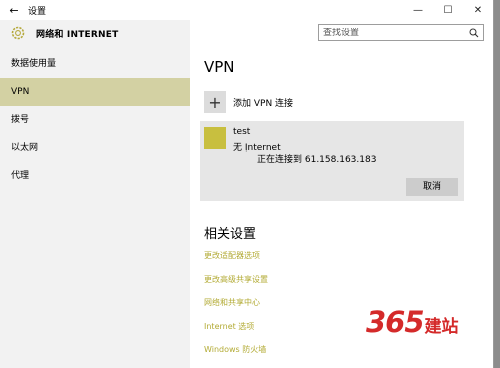 This screenshot has height=368, width=500. Describe the element at coordinates (236, 333) in the screenshot. I see `link-internet-options: Internet 选项` at that location.